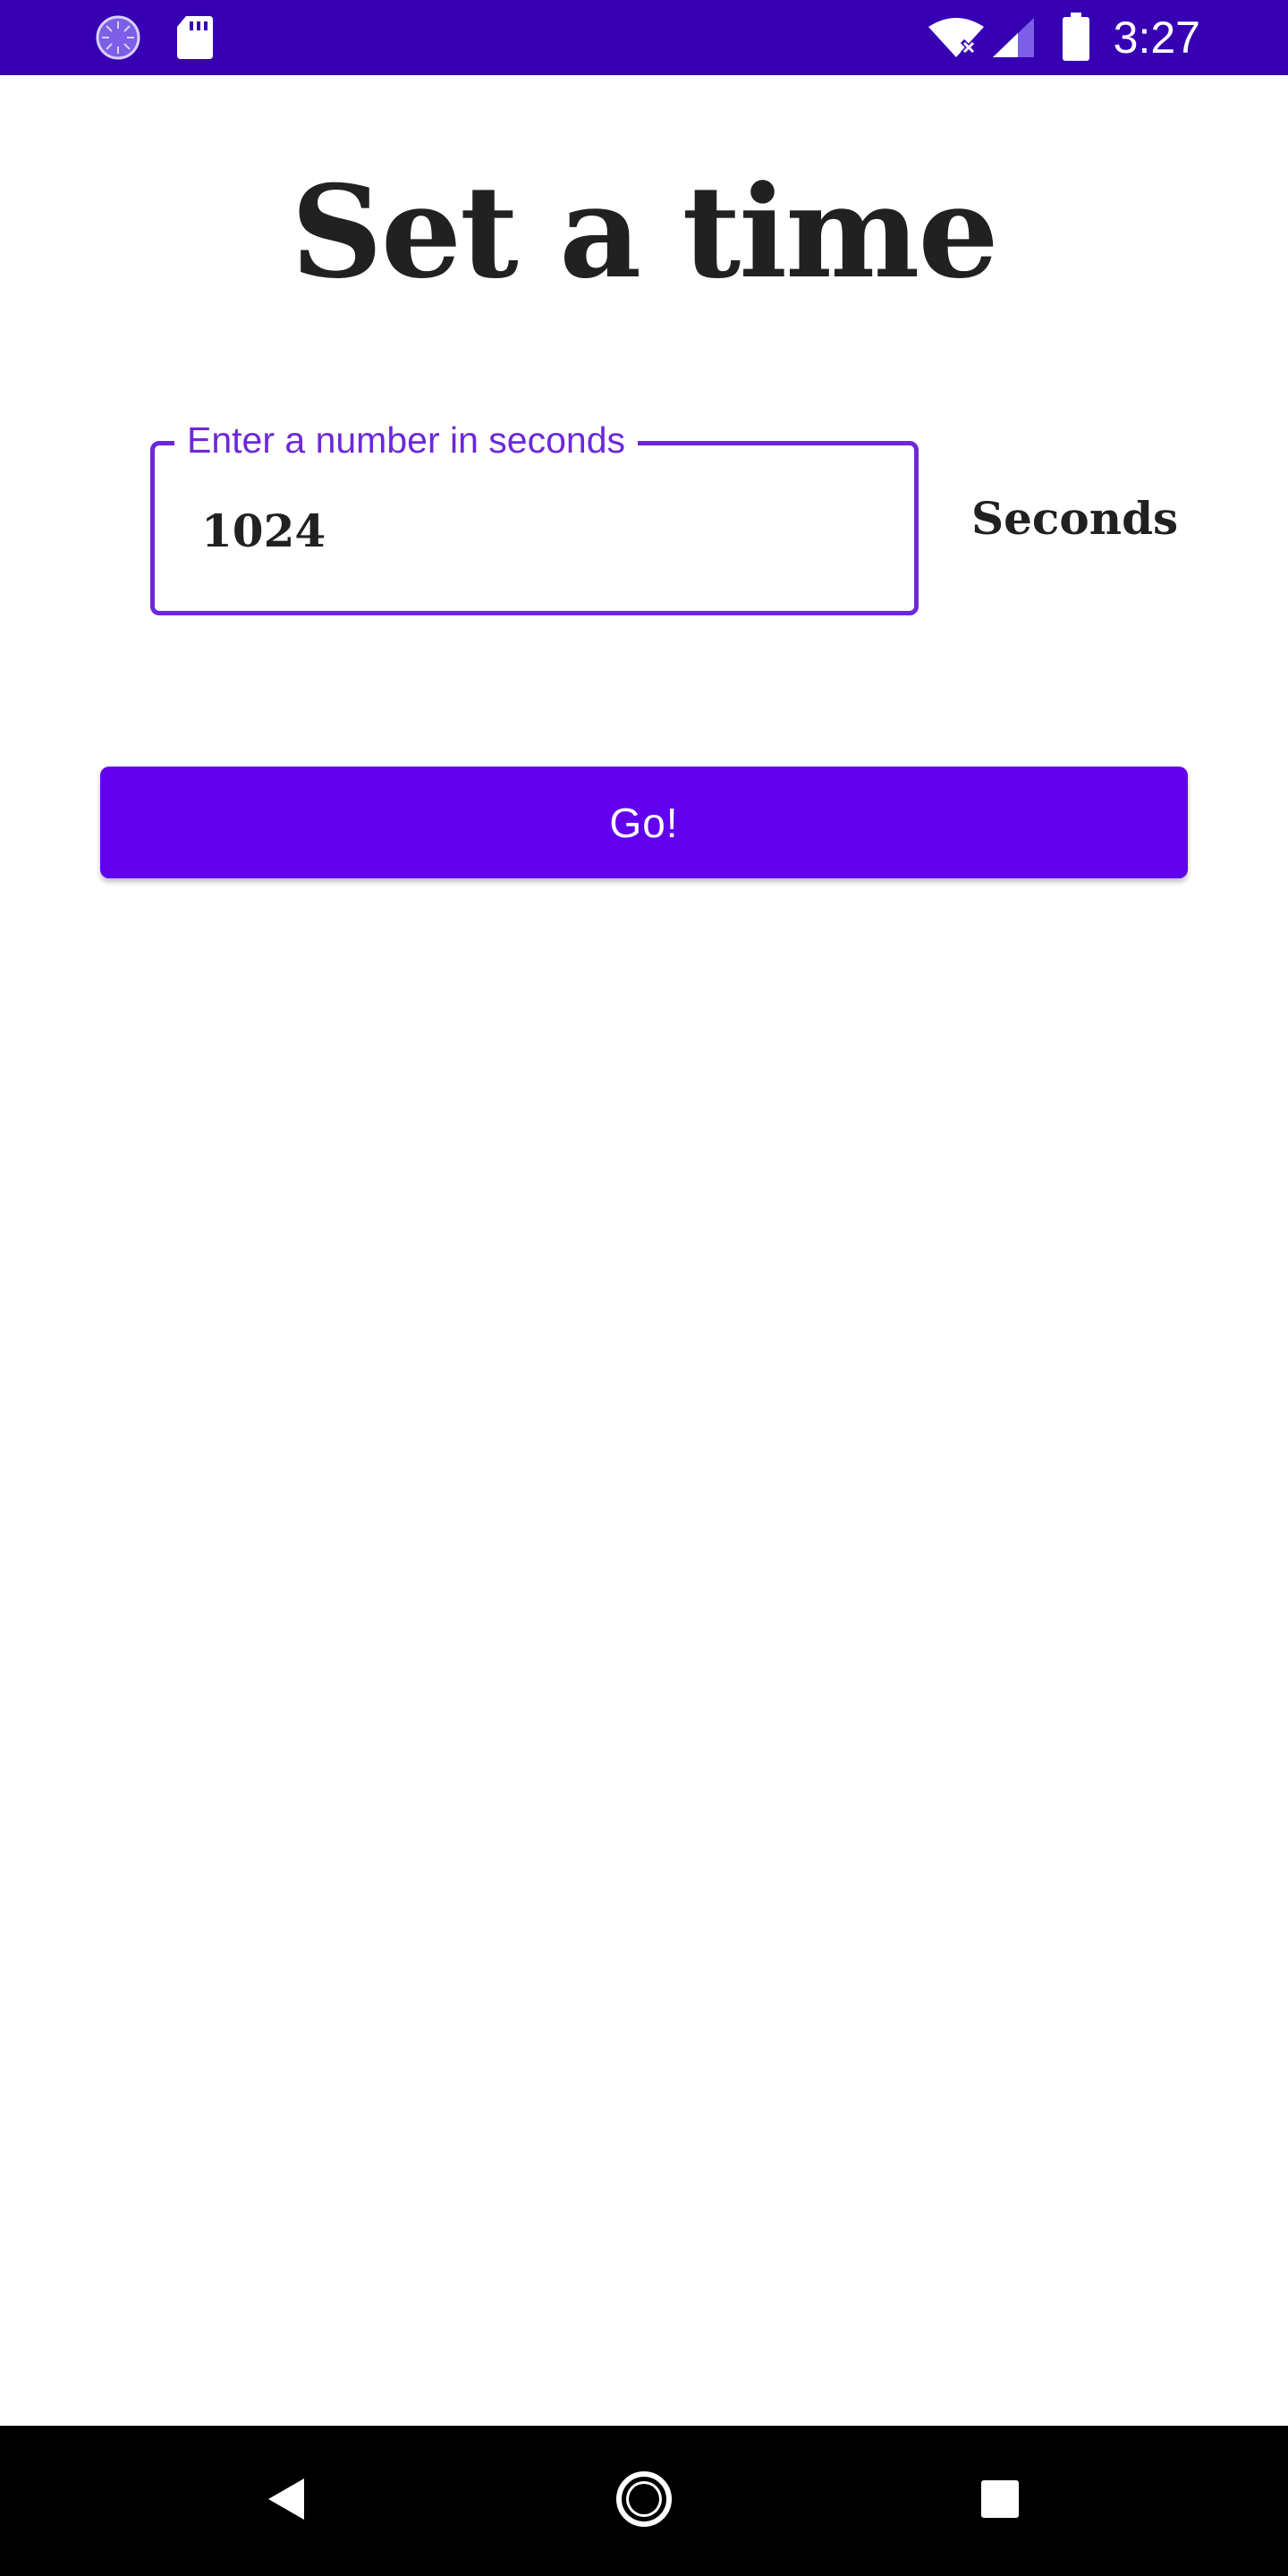 This screenshot has width=1288, height=2576. I want to click on home-icon, so click(644, 2501).